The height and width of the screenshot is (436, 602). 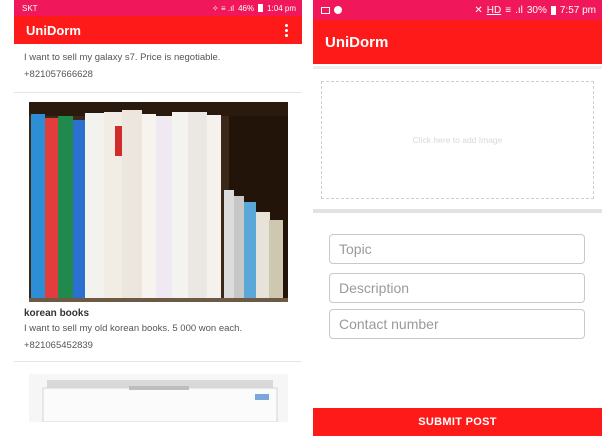 What do you see at coordinates (478, 10) in the screenshot?
I see `mute-icon: ✕` at bounding box center [478, 10].